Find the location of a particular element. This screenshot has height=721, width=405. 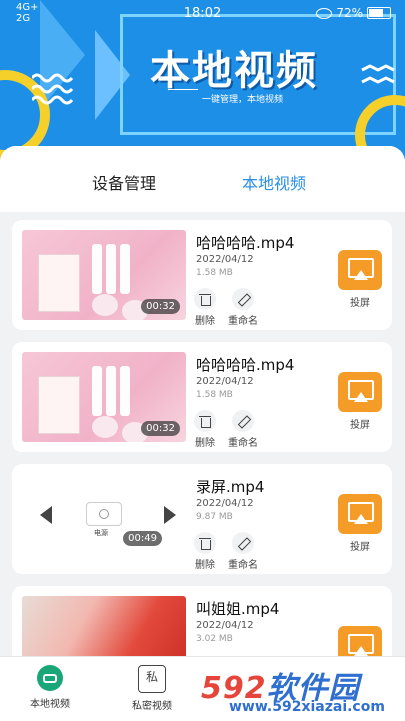

tab-bar: 设备管理 本地视频 is located at coordinates (202, 179).